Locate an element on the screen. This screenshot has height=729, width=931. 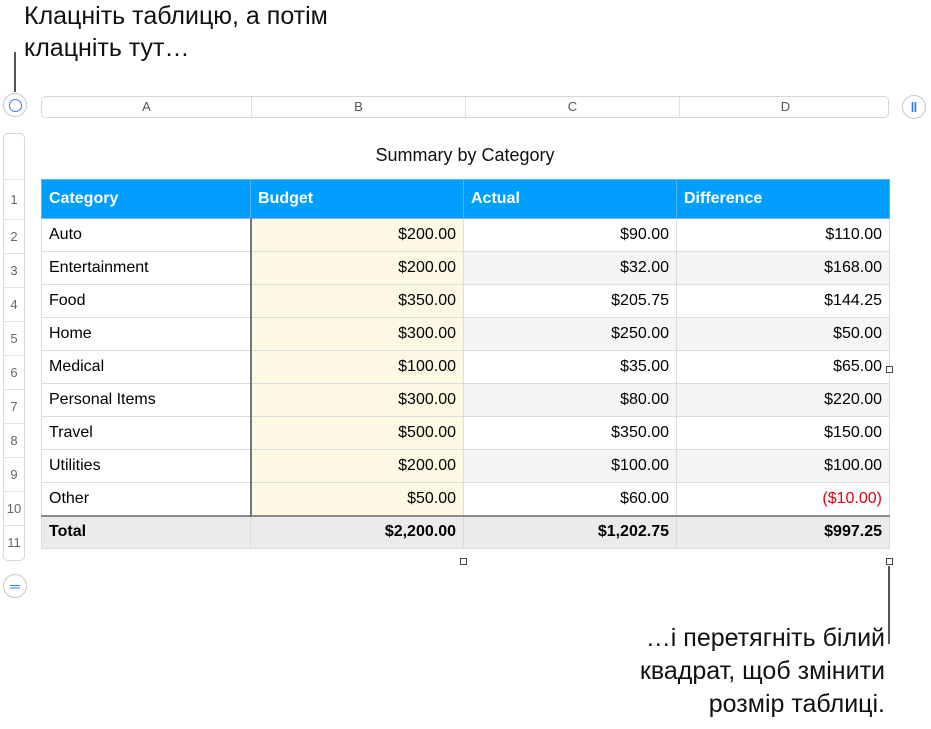
select-table-button is located at coordinates (15, 105).